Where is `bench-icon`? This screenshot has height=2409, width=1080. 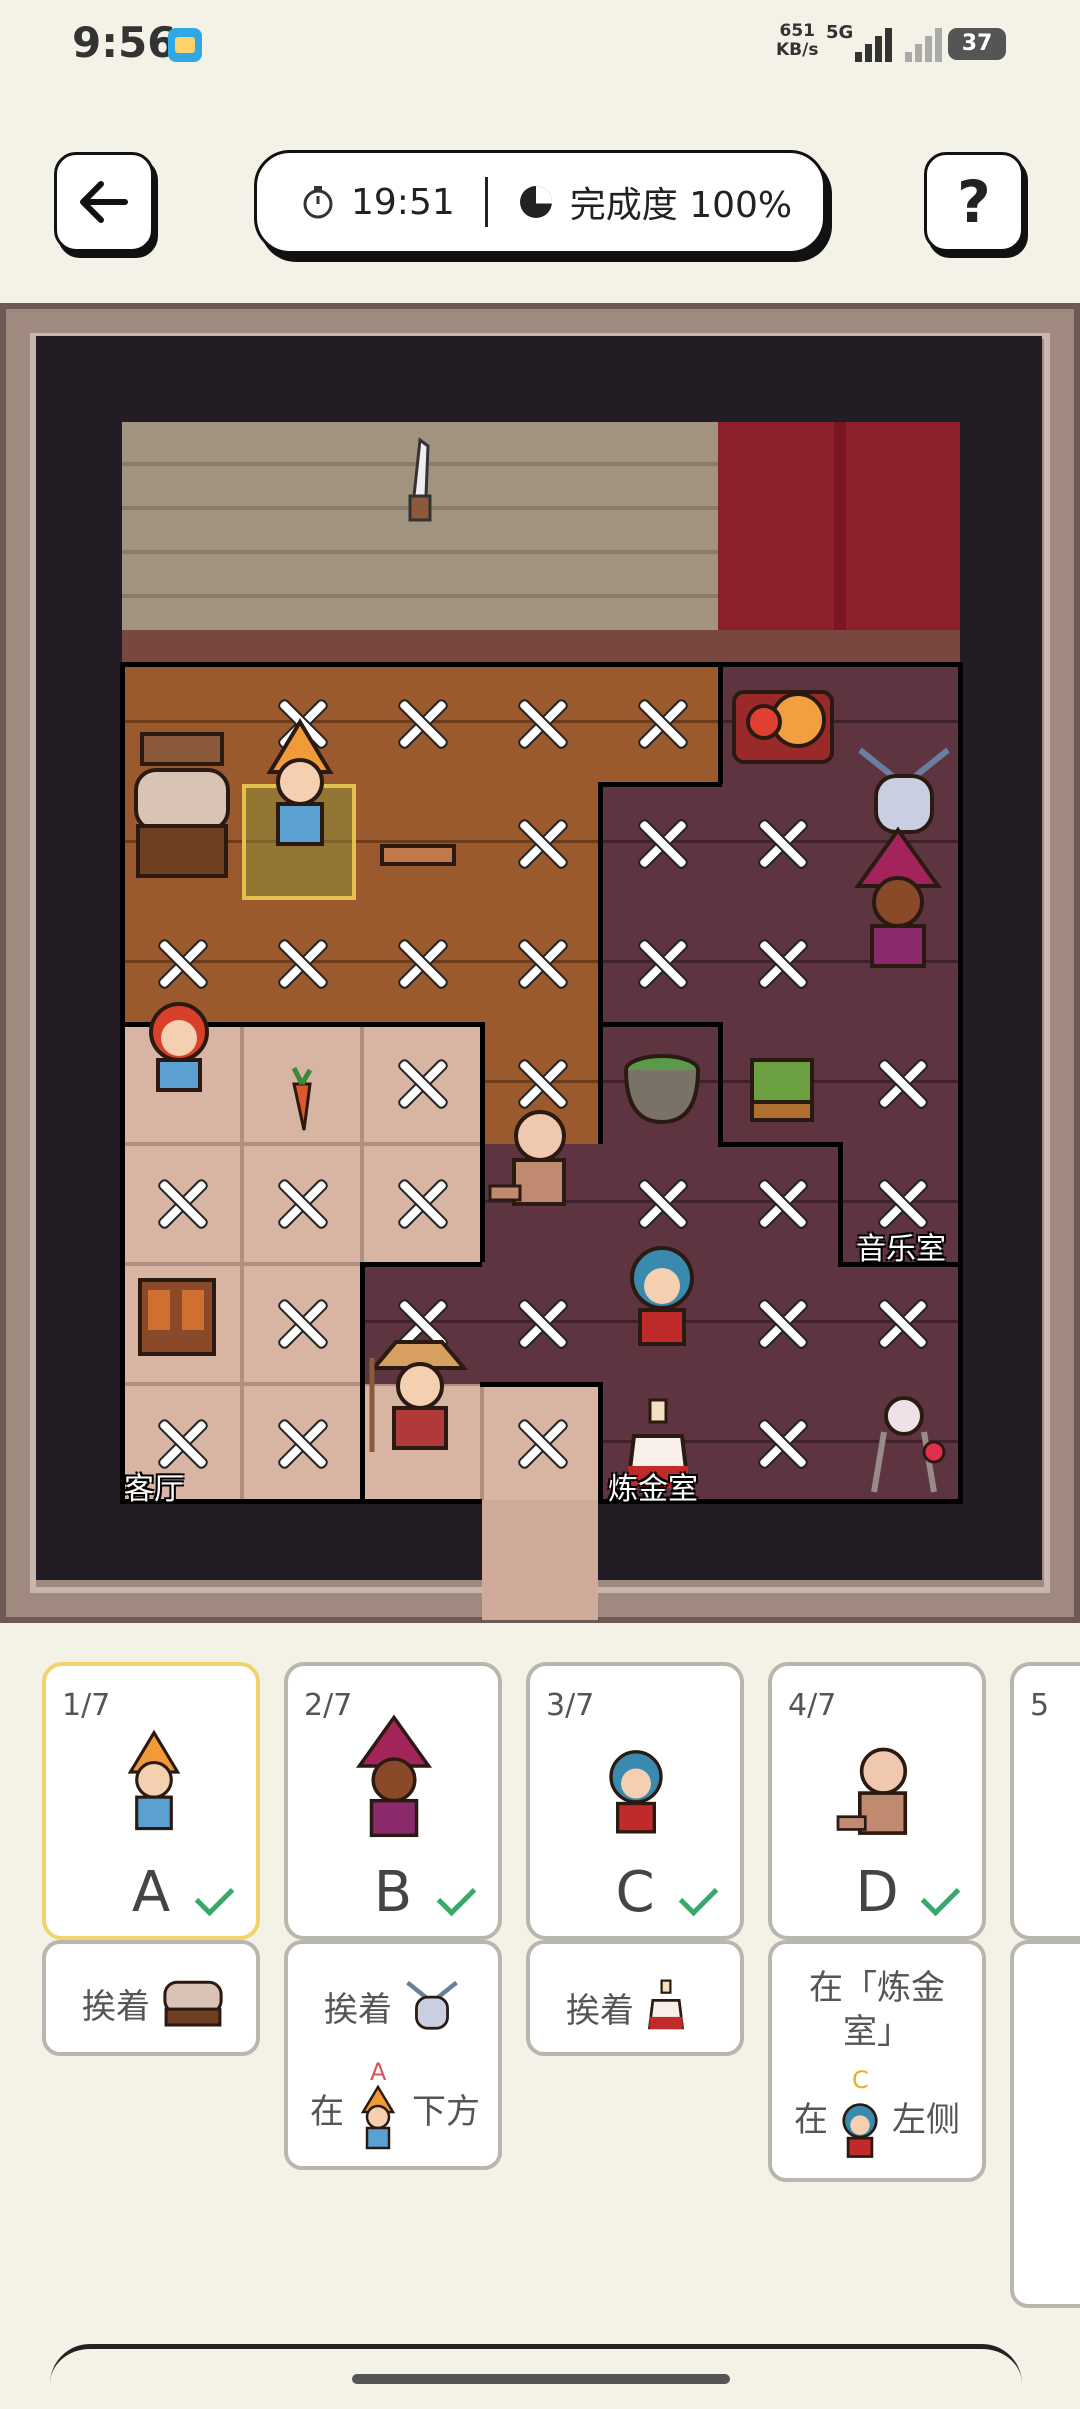
bench-icon is located at coordinates (418, 855).